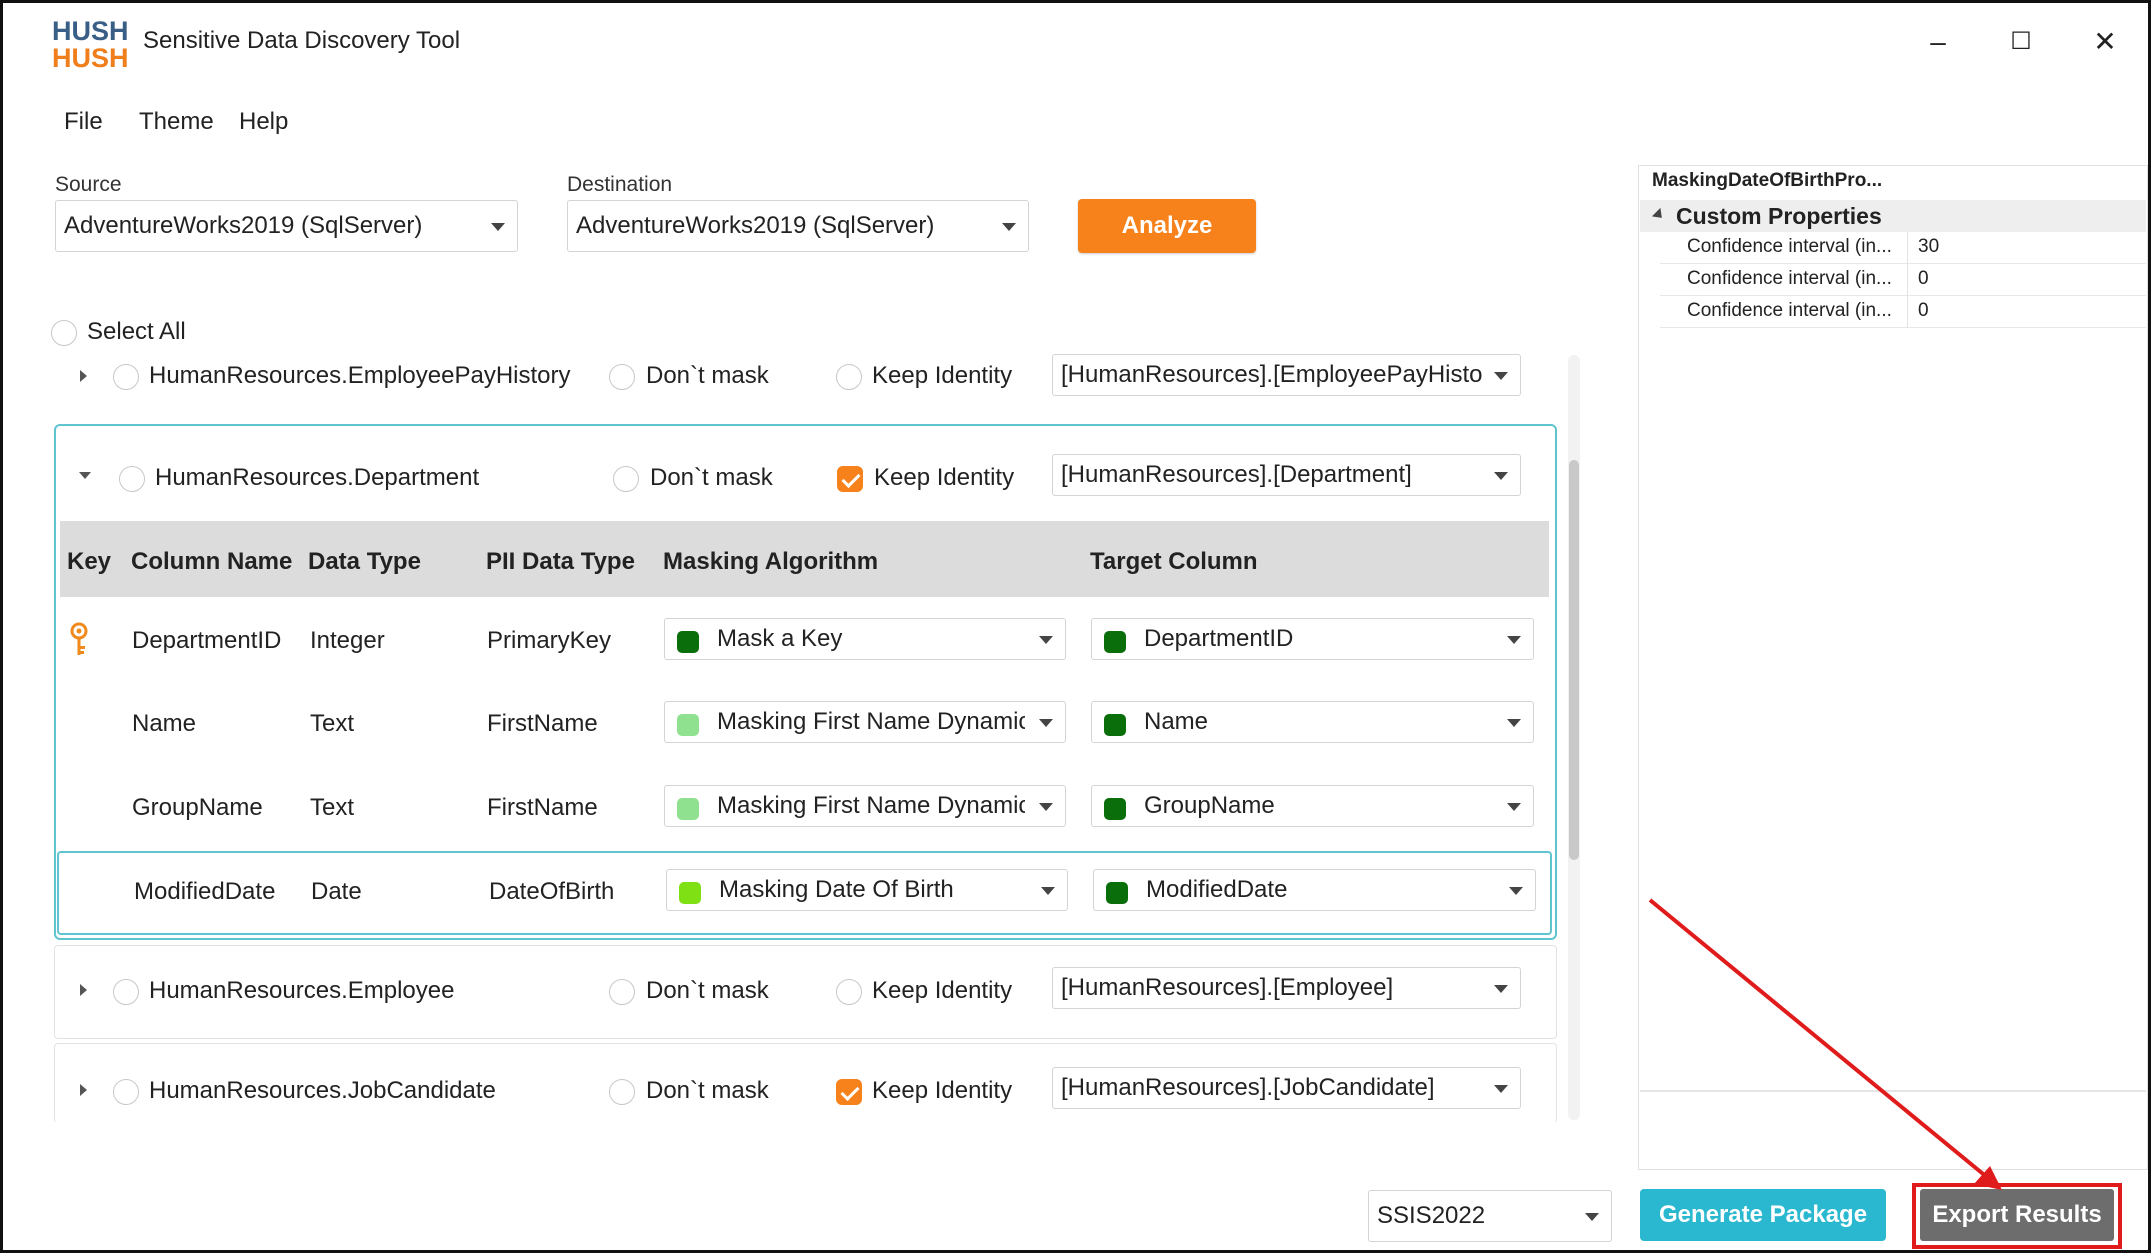  What do you see at coordinates (1928, 247) in the screenshot?
I see `property-value: 30` at bounding box center [1928, 247].